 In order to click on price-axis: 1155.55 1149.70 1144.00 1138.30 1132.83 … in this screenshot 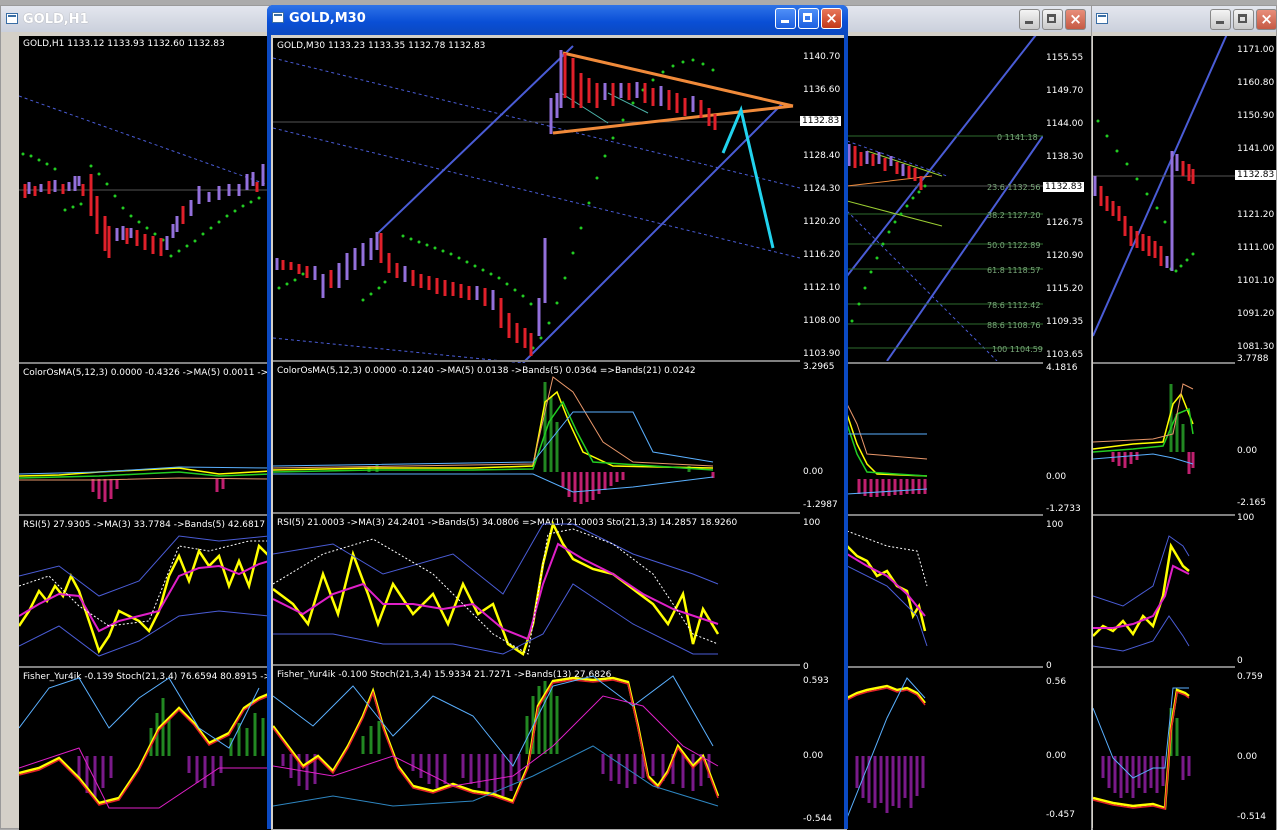, I will do `click(1067, 433)`.